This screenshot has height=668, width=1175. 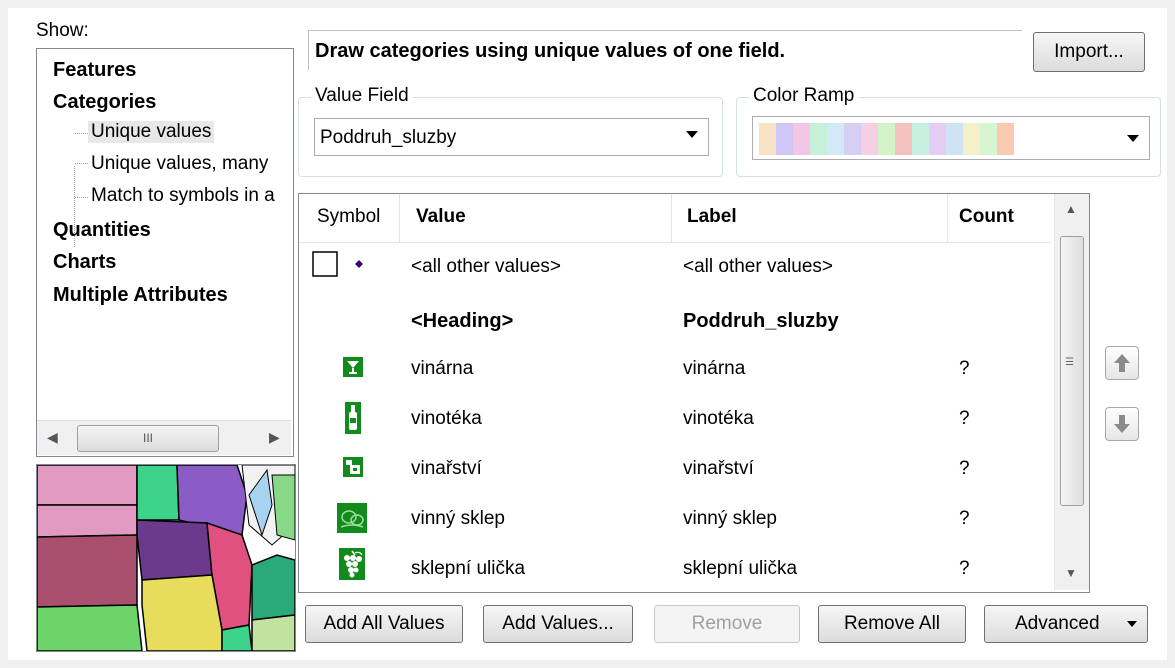 I want to click on scroll-right-icon: ▶, so click(x=274, y=437).